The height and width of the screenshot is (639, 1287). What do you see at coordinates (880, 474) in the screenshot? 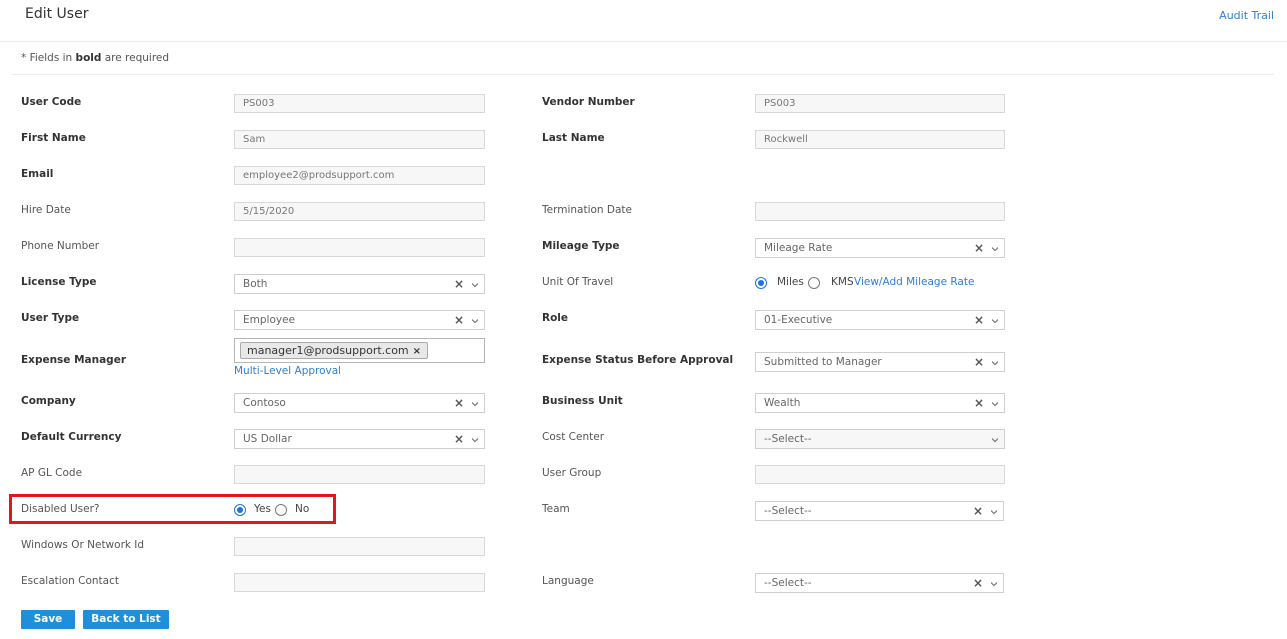
I see `user-group-field` at bounding box center [880, 474].